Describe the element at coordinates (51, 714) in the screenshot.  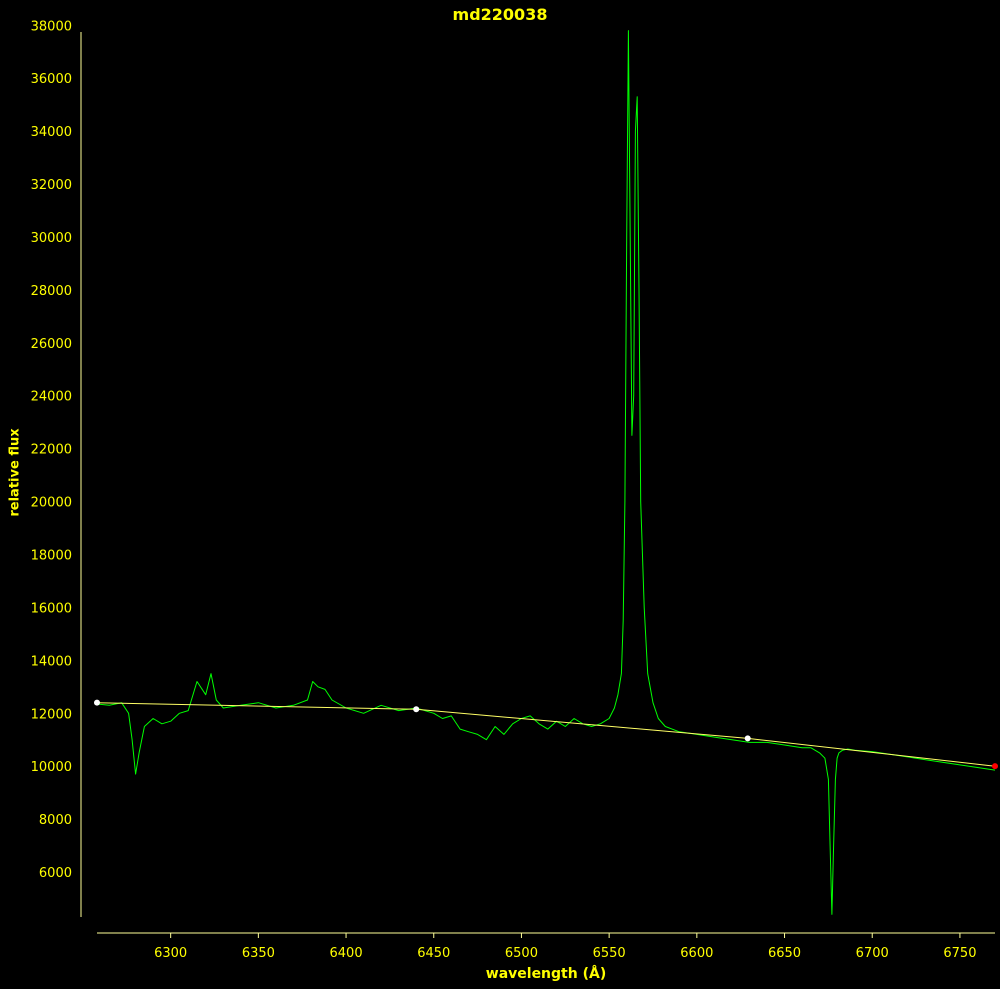
I see `y-tick-label: 12000` at that location.